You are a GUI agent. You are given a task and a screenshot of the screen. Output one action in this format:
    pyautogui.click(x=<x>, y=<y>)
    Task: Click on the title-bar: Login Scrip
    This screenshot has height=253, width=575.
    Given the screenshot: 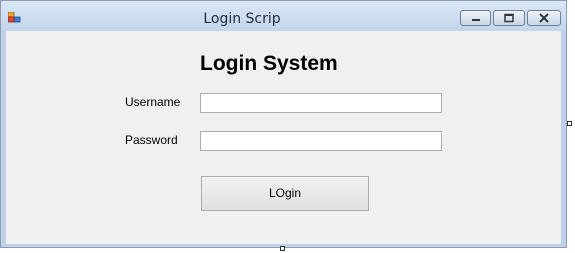 What is the action you would take?
    pyautogui.click(x=283, y=16)
    